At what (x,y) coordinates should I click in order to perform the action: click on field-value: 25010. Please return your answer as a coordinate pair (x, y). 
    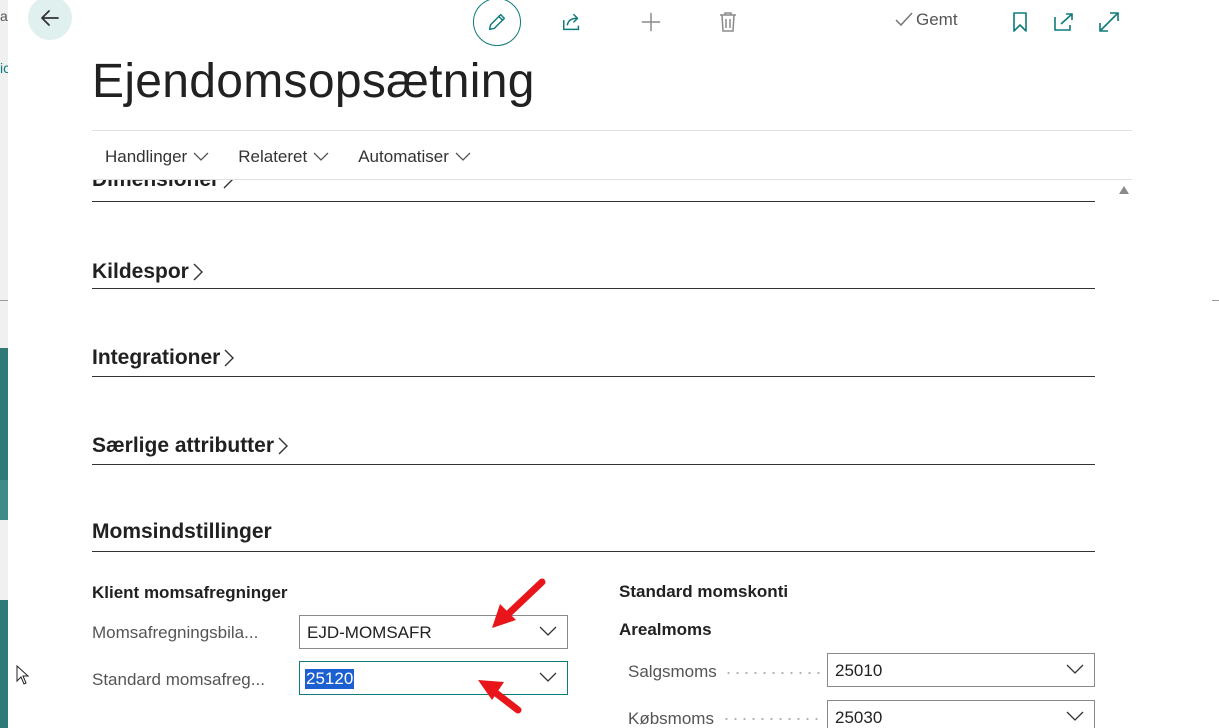
    Looking at the image, I should click on (859, 670).